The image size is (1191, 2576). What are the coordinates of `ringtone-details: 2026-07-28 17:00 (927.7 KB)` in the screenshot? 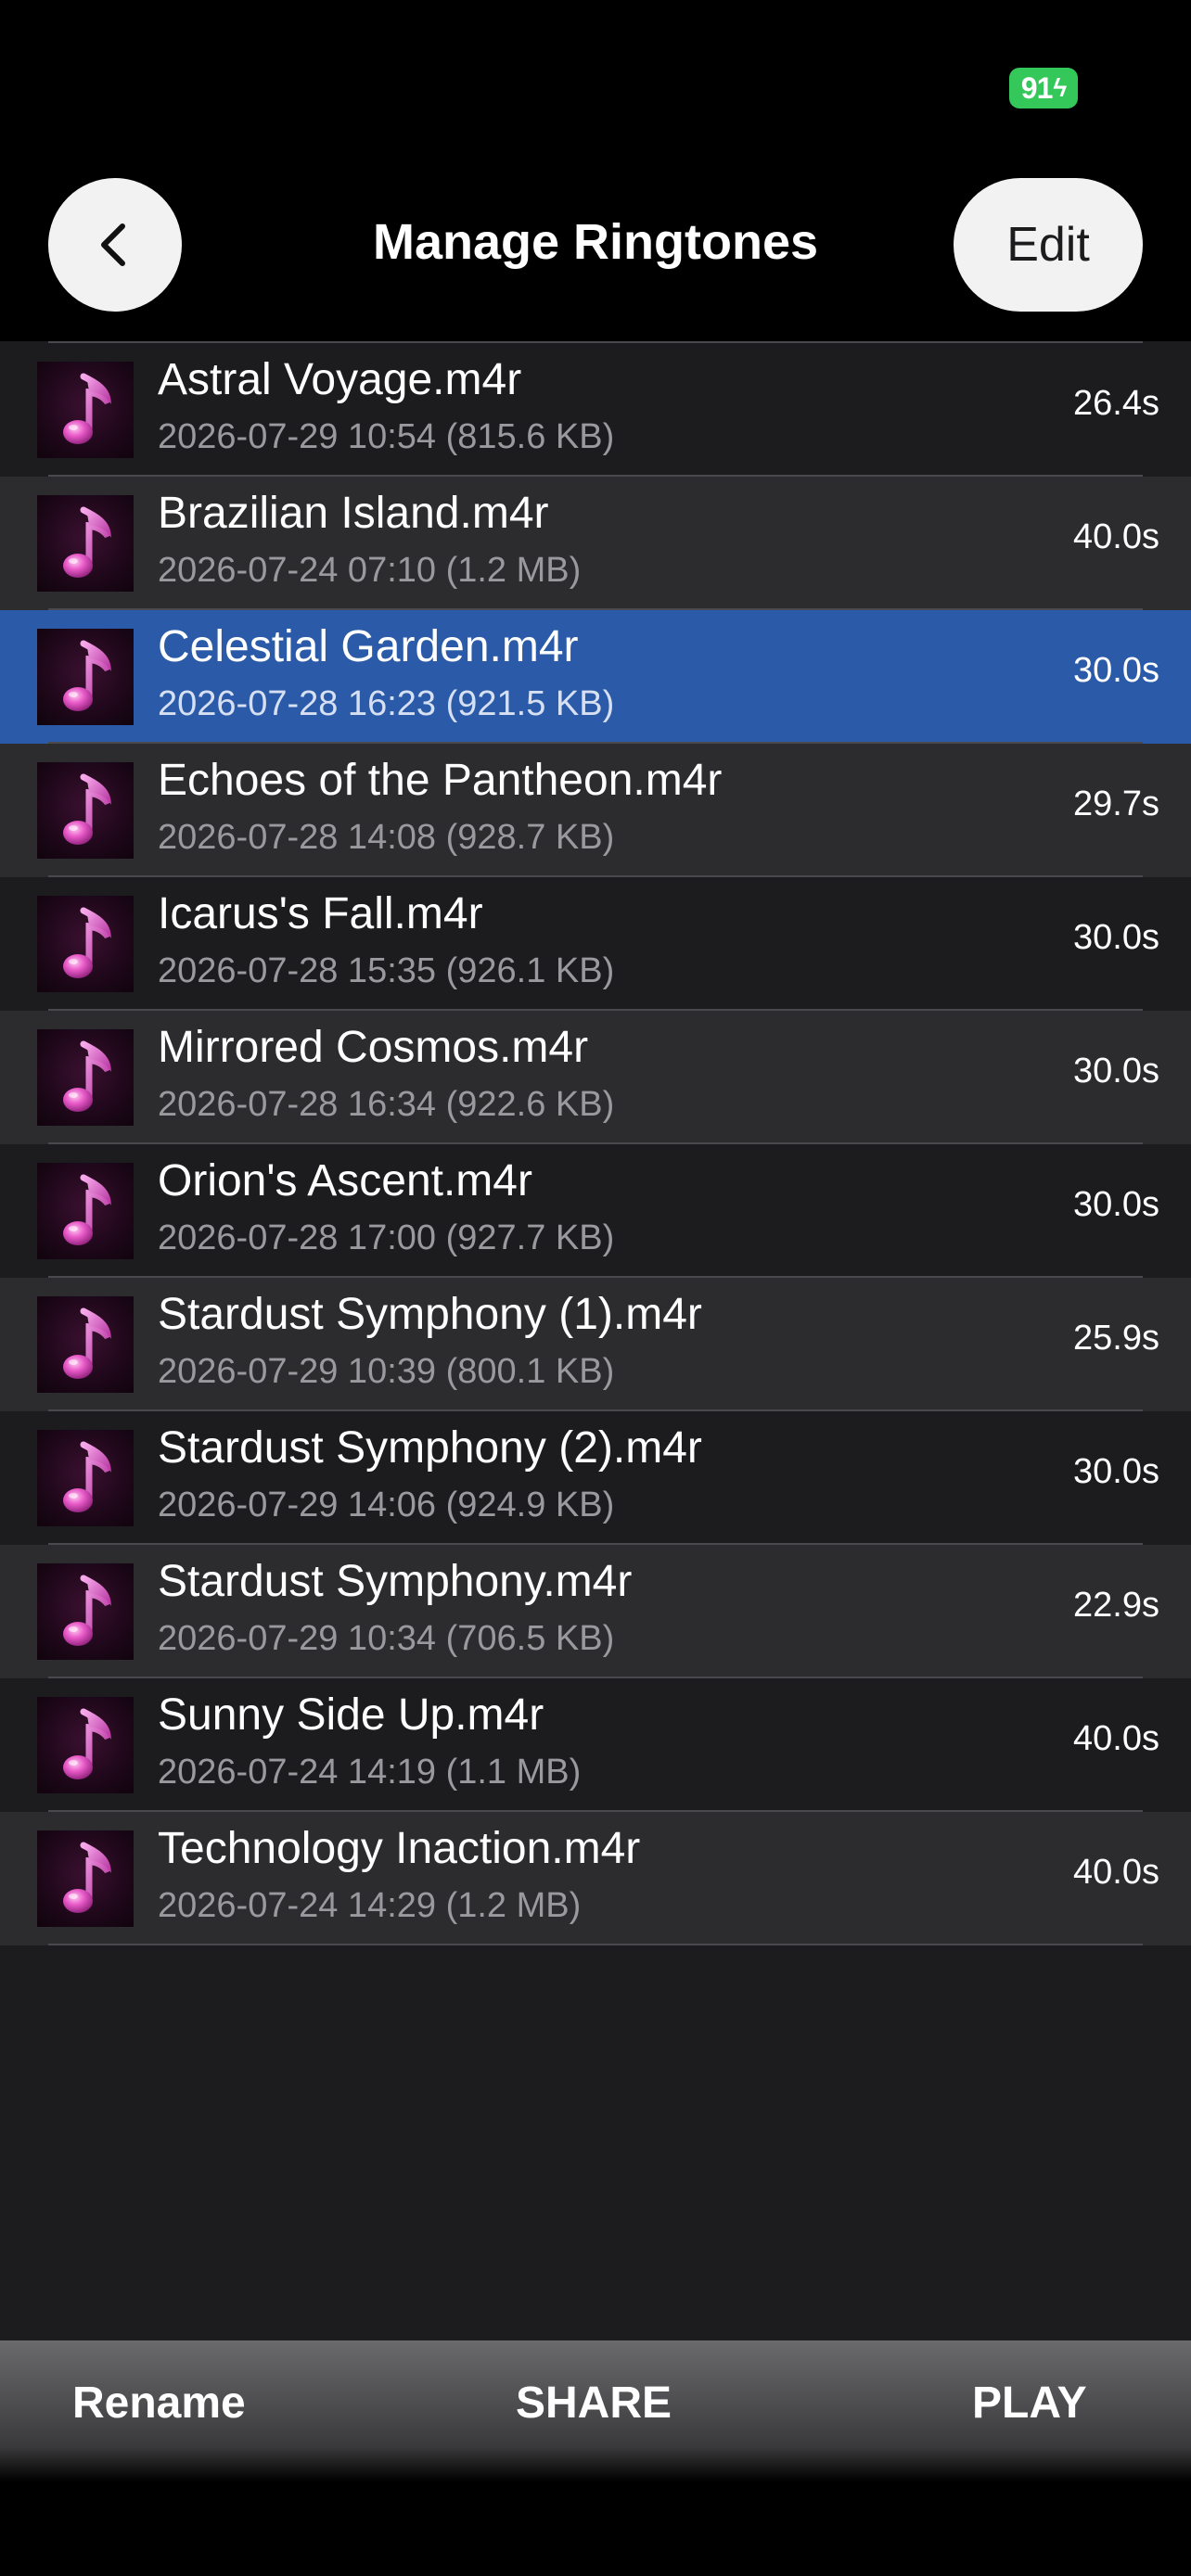 It's located at (386, 1237).